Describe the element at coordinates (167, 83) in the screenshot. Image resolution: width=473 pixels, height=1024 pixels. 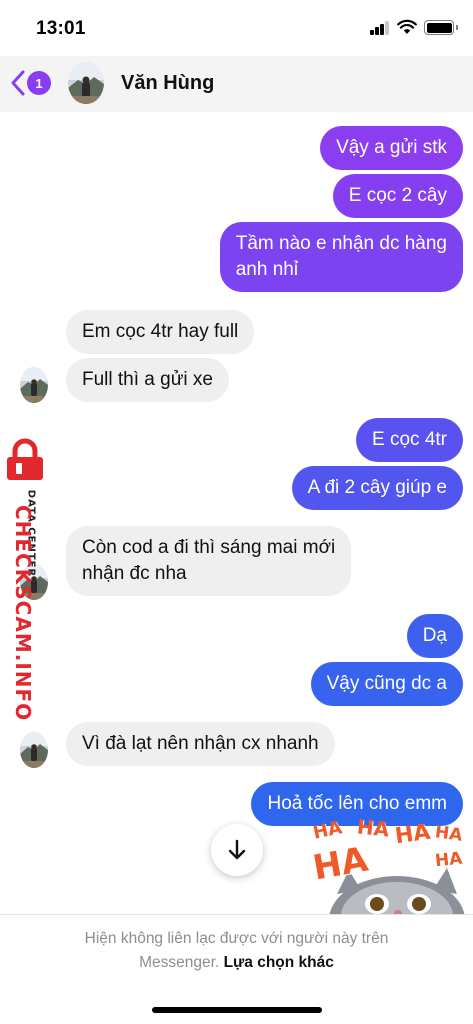
I see `contact-name: Văn Hùng` at that location.